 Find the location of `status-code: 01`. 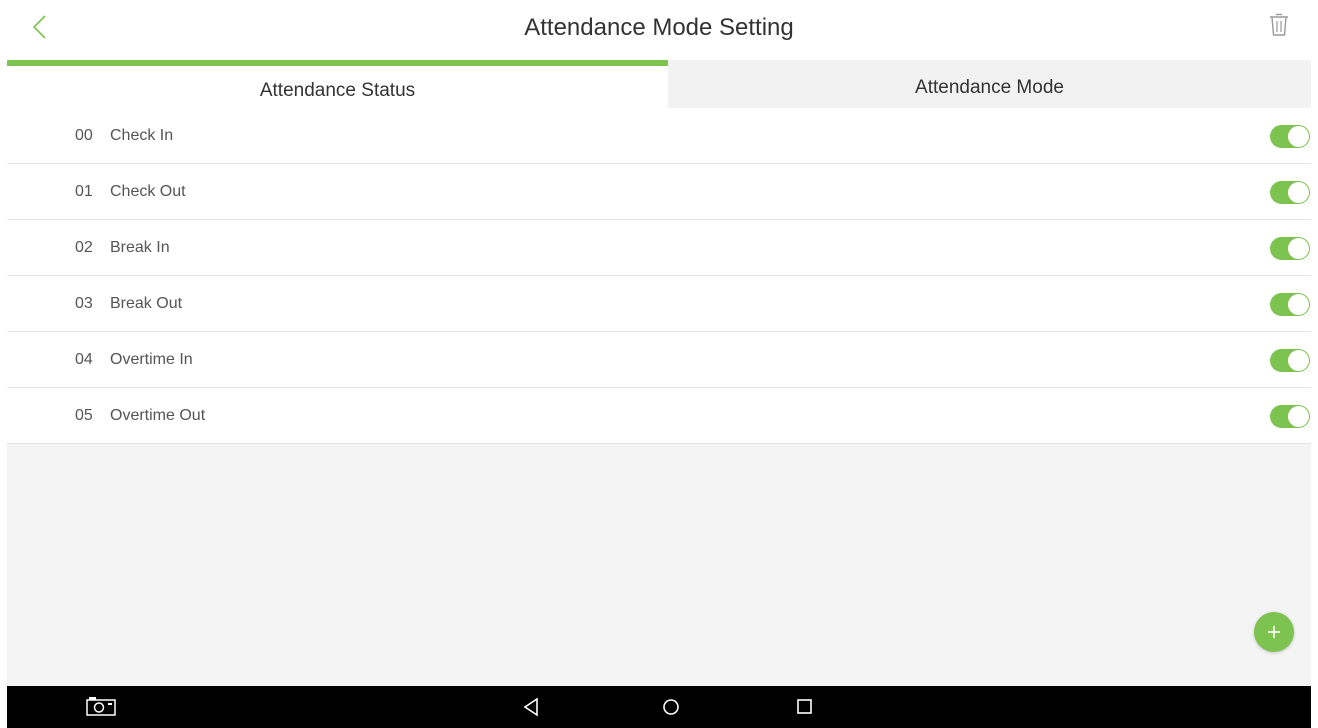

status-code: 01 is located at coordinates (84, 191).